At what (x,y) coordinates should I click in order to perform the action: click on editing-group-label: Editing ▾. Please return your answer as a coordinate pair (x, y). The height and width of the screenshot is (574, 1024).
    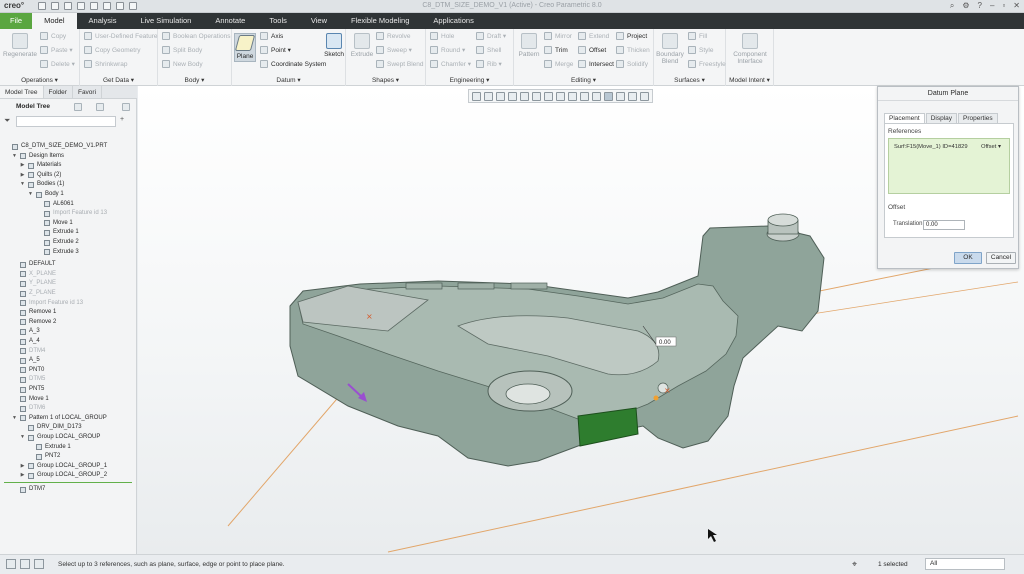
    Looking at the image, I should click on (583, 80).